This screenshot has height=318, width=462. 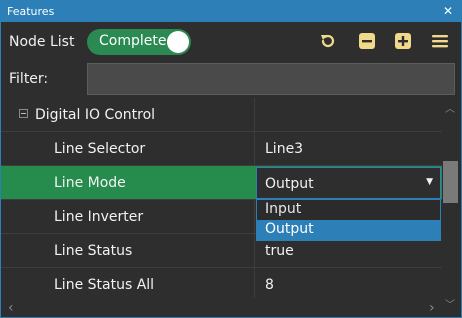 I want to click on visibility-toggle: Complete, so click(x=139, y=42).